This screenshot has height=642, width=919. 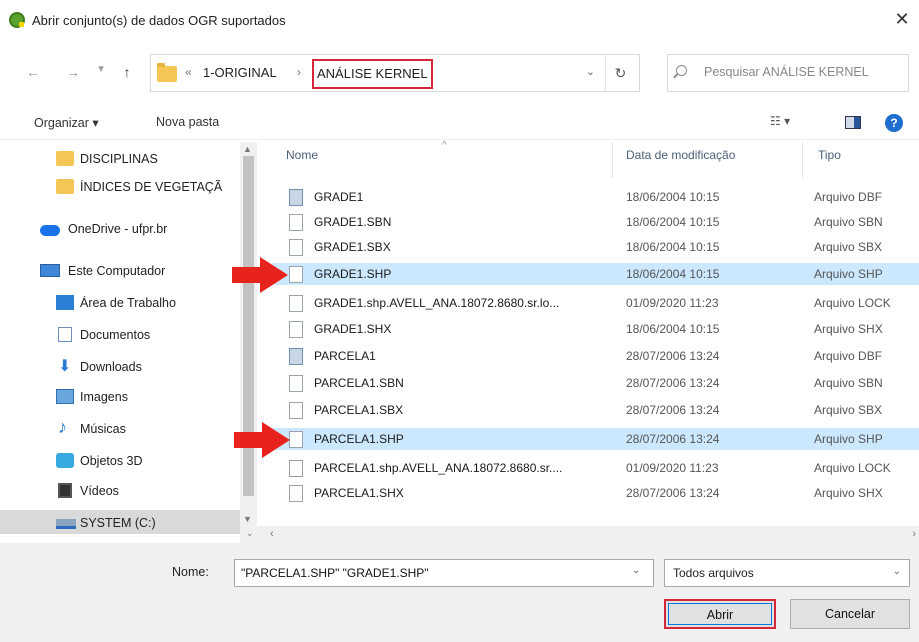 What do you see at coordinates (120, 367) in the screenshot?
I see `sidebar-item-downloads: Downloads` at bounding box center [120, 367].